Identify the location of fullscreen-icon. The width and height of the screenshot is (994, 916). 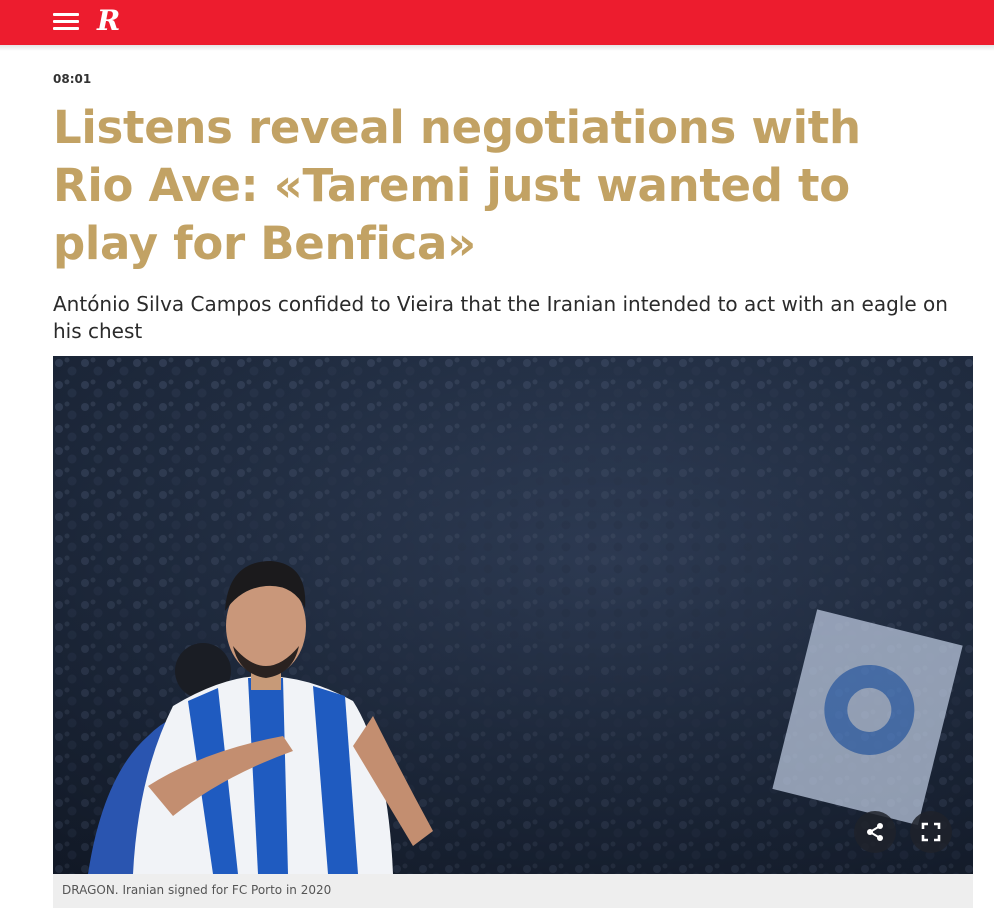
(931, 832).